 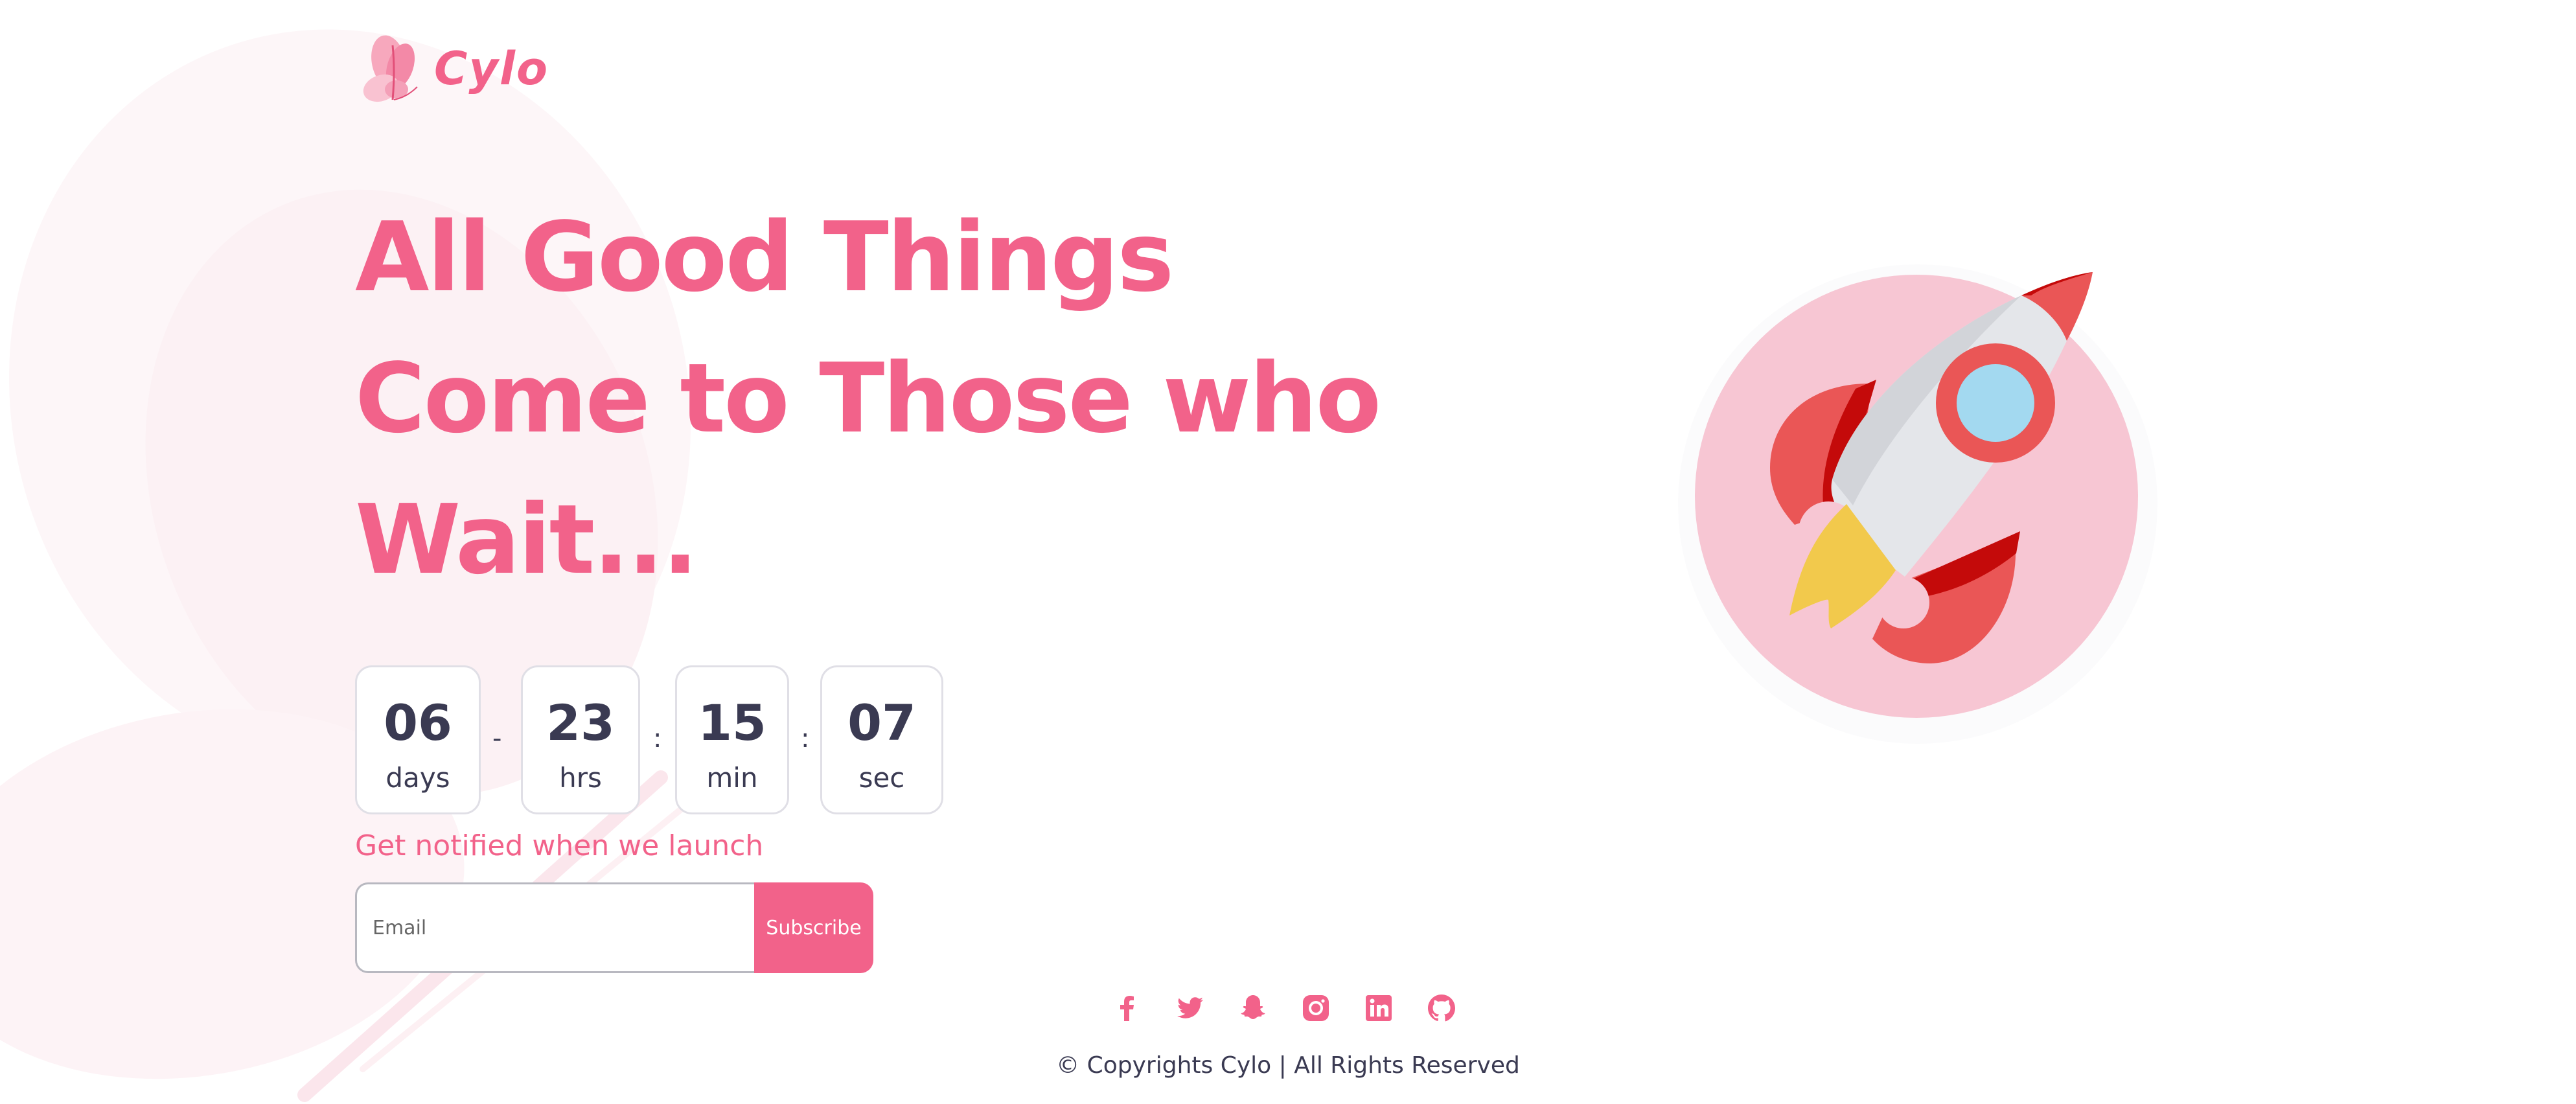 I want to click on linkedin-icon, so click(x=1378, y=1008).